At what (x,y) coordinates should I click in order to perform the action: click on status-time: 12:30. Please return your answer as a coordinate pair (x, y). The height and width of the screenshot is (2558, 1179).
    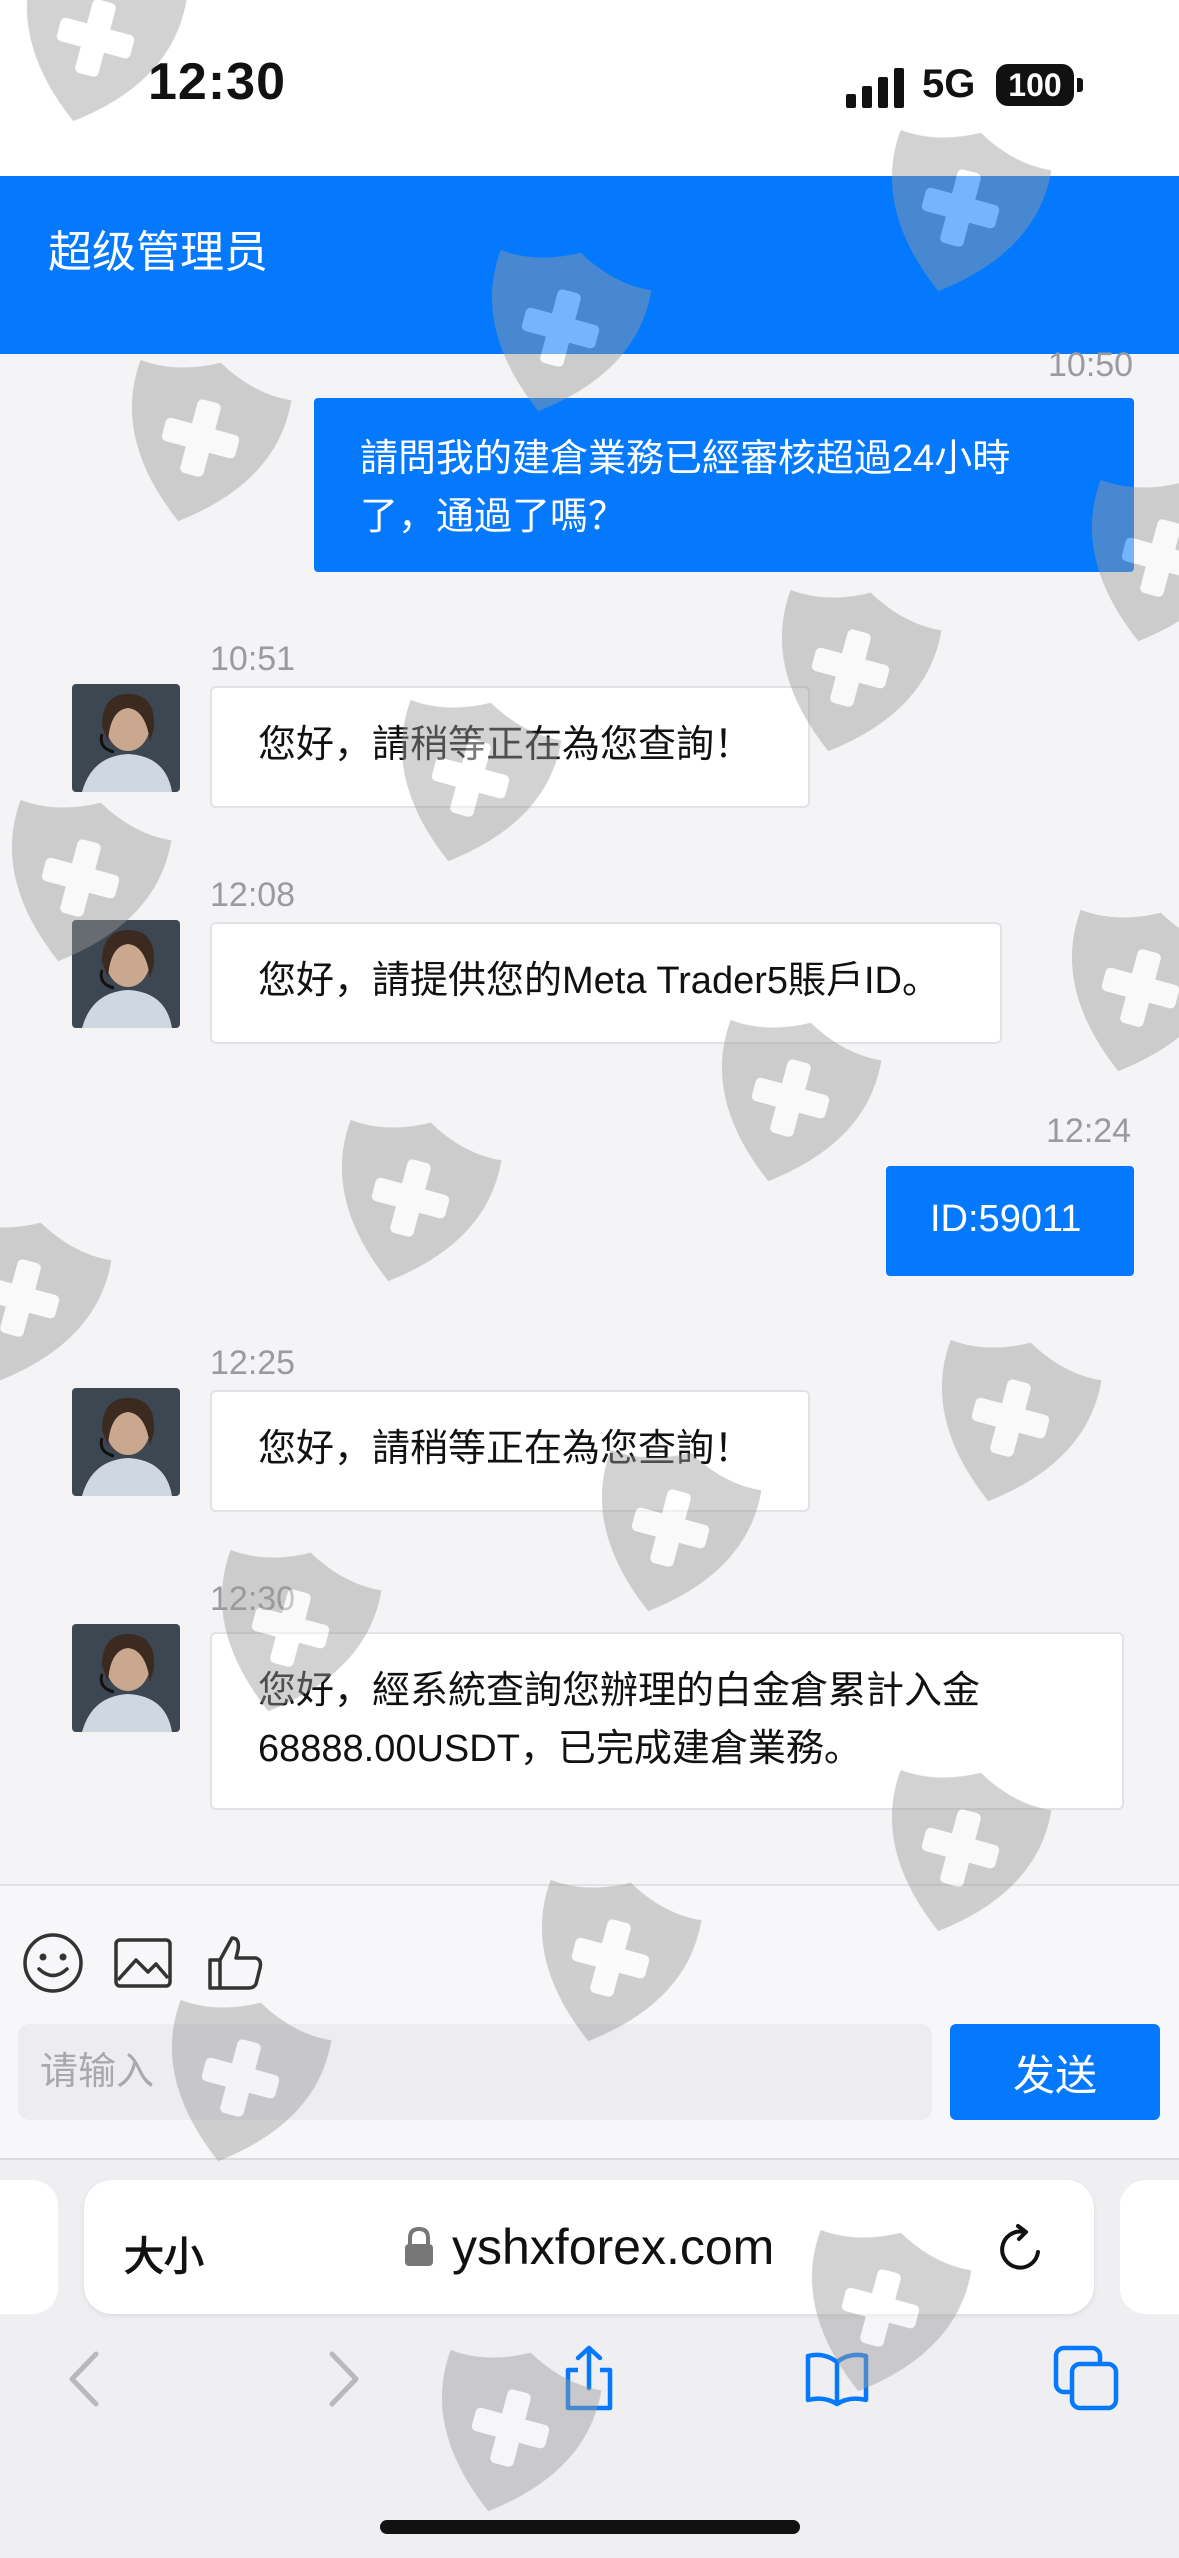
    Looking at the image, I should click on (217, 82).